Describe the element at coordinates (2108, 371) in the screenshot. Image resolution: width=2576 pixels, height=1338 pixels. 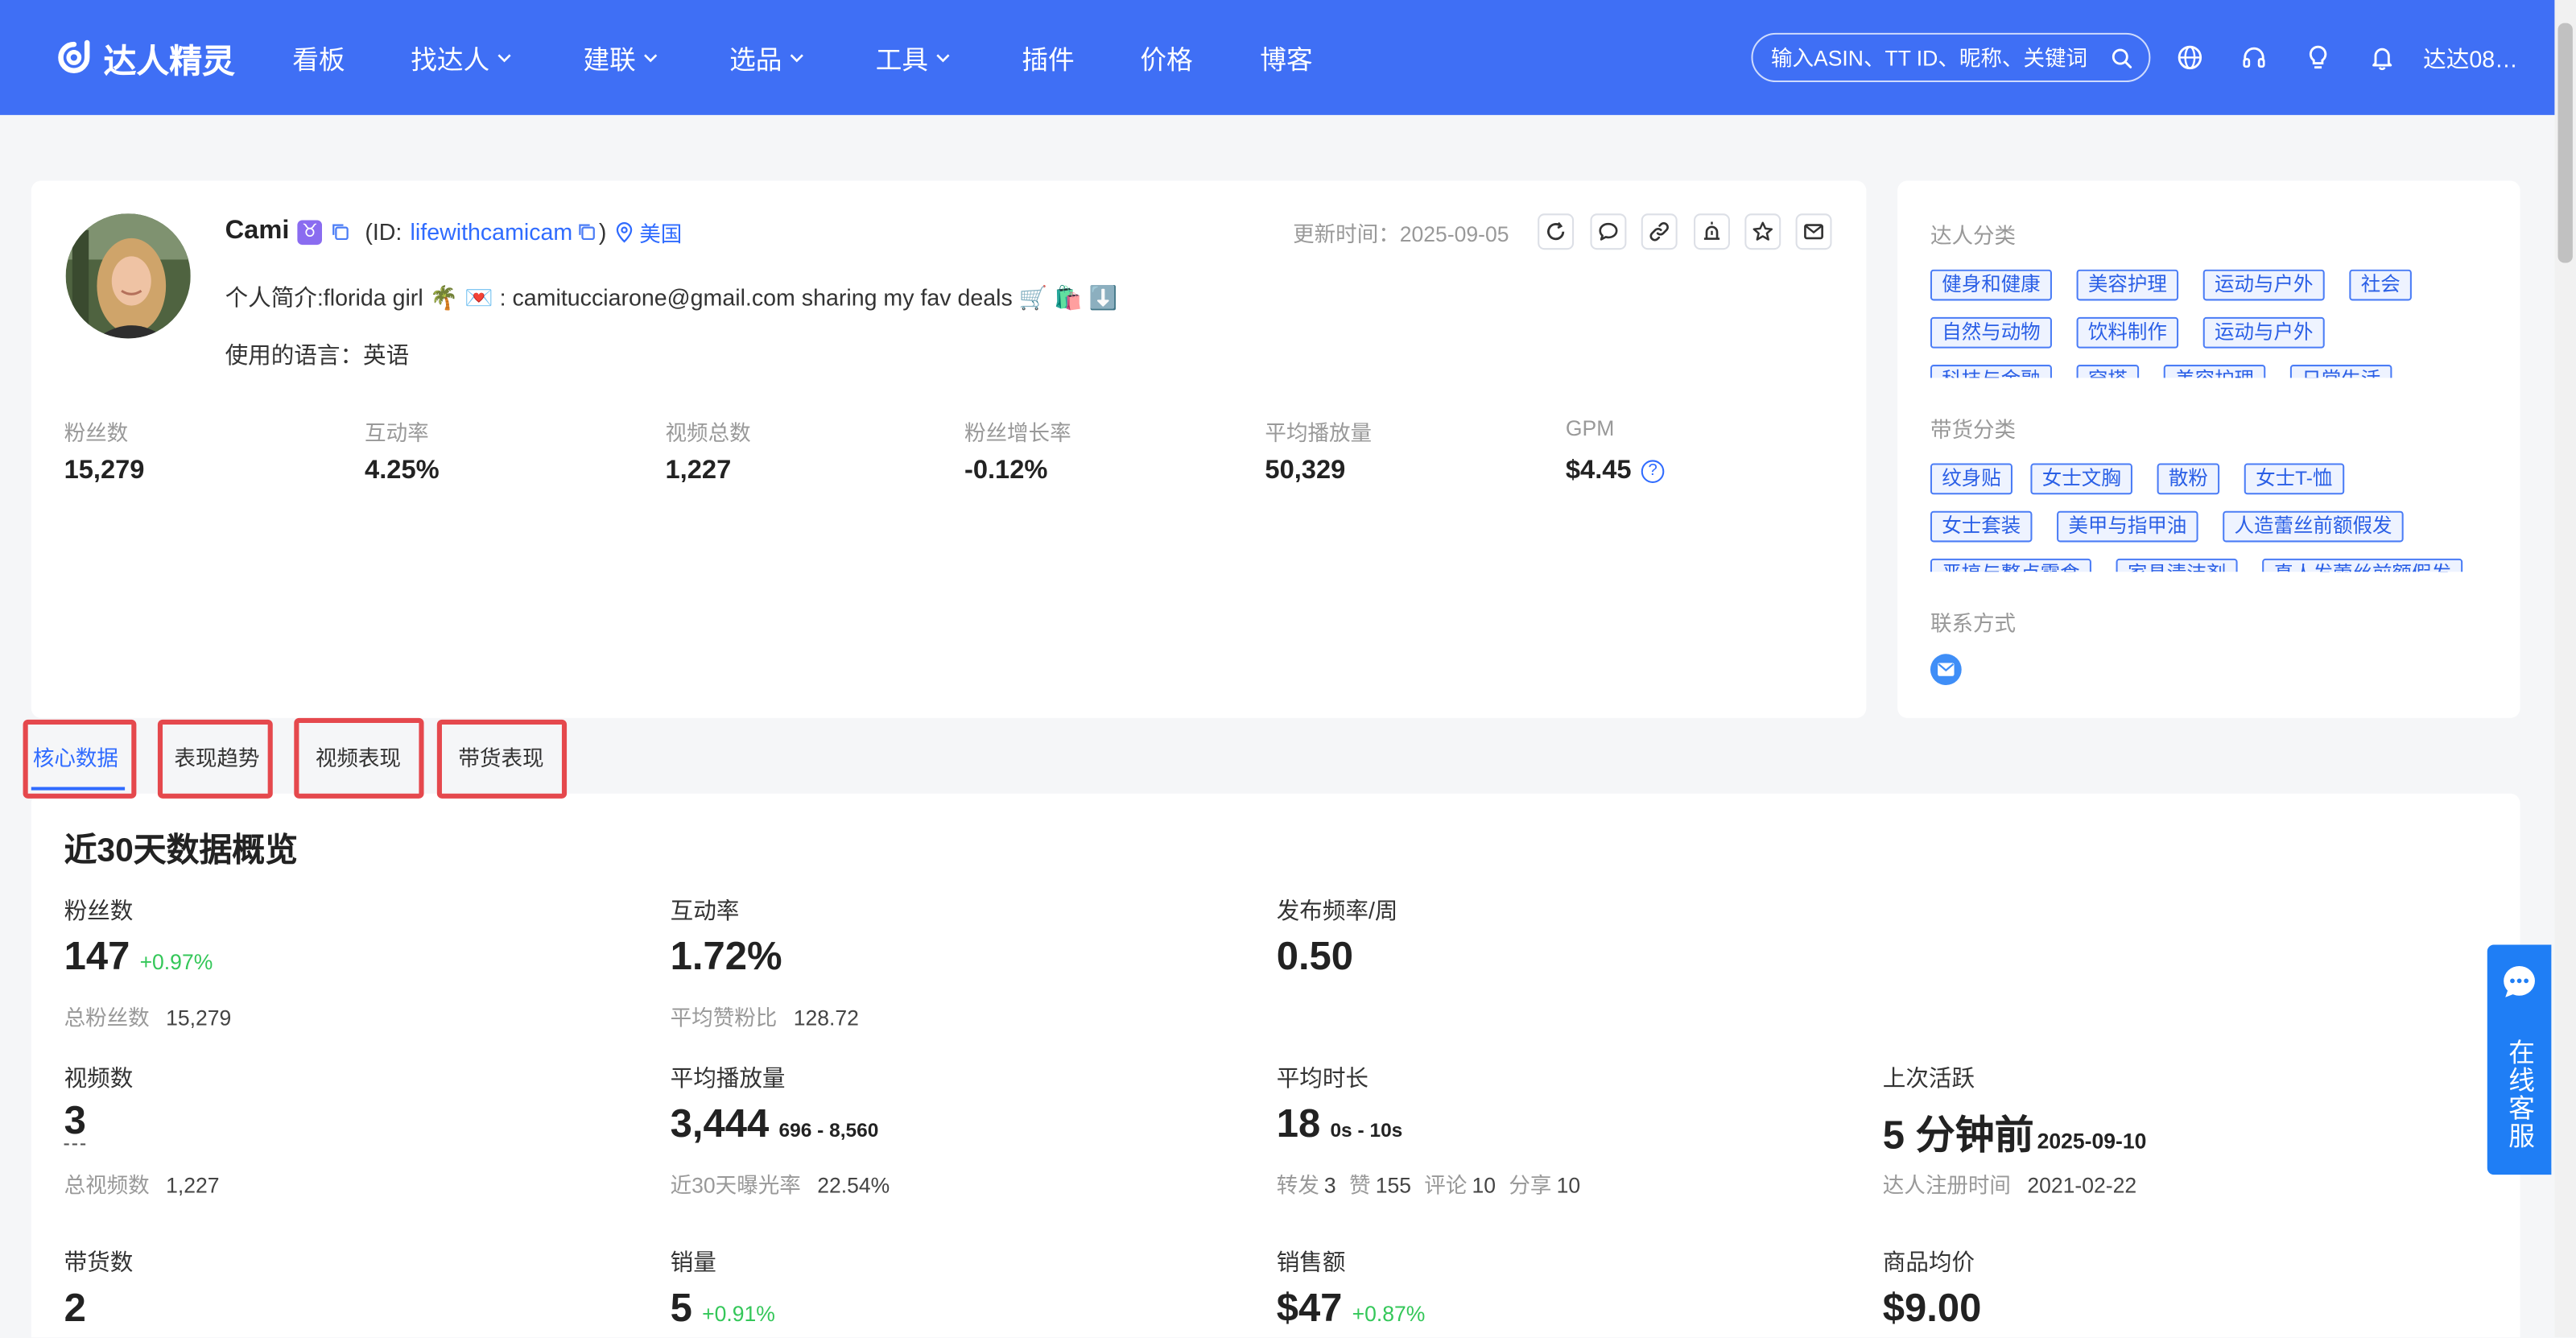
I see `category-tag: 穿搭` at that location.